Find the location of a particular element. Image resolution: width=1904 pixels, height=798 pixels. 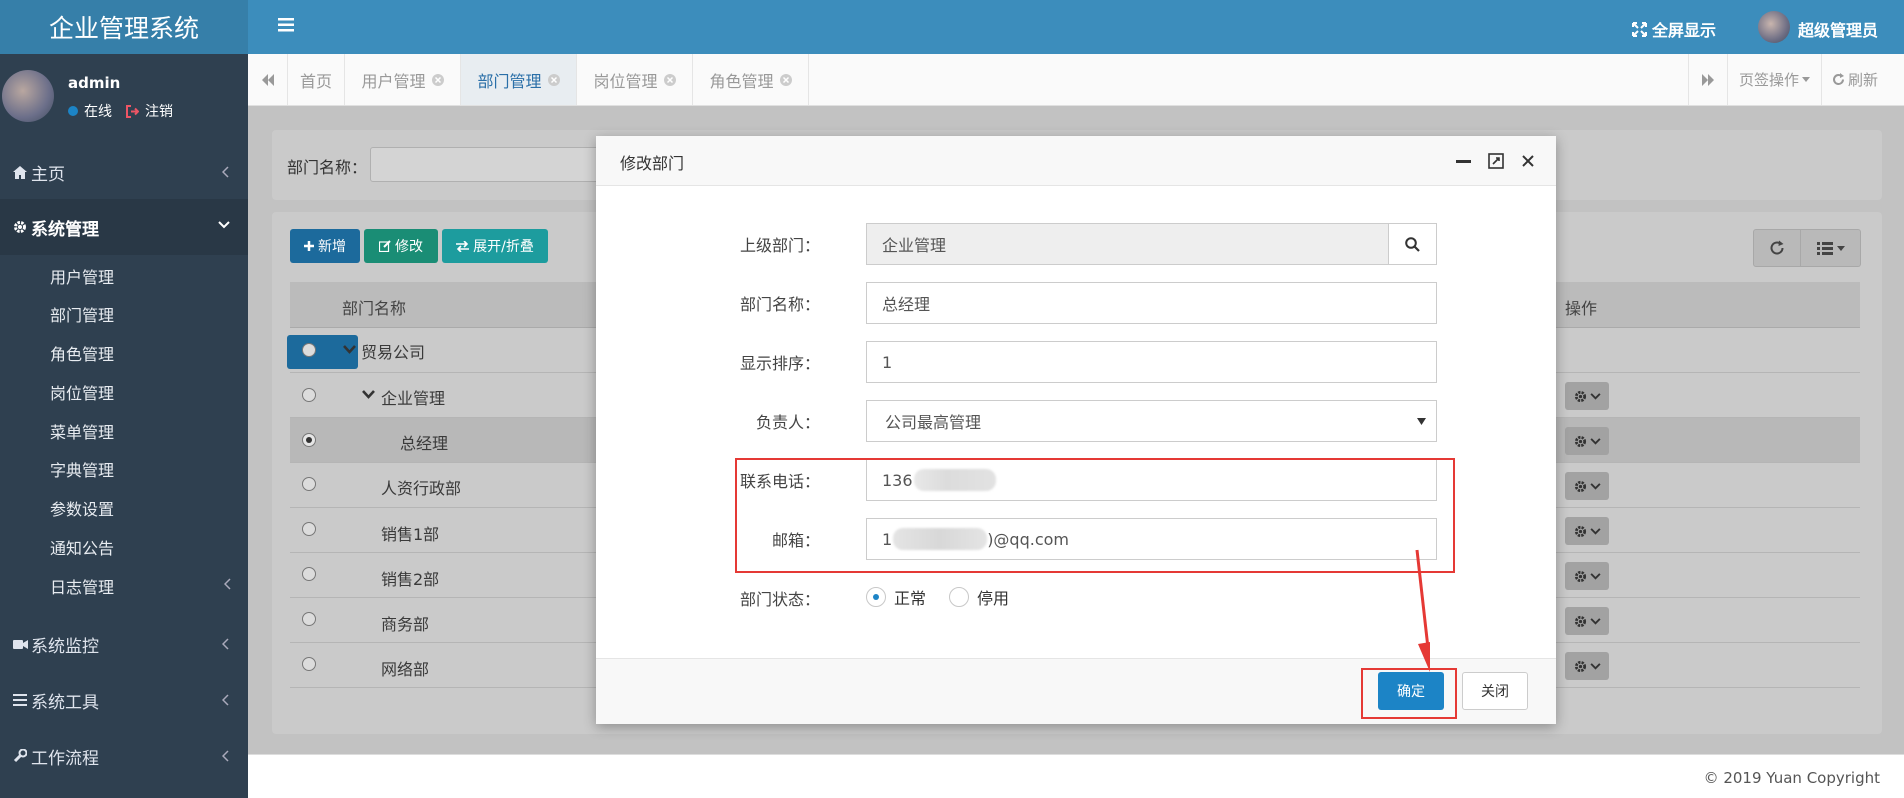

radio-unchecked-icon is located at coordinates (959, 597).